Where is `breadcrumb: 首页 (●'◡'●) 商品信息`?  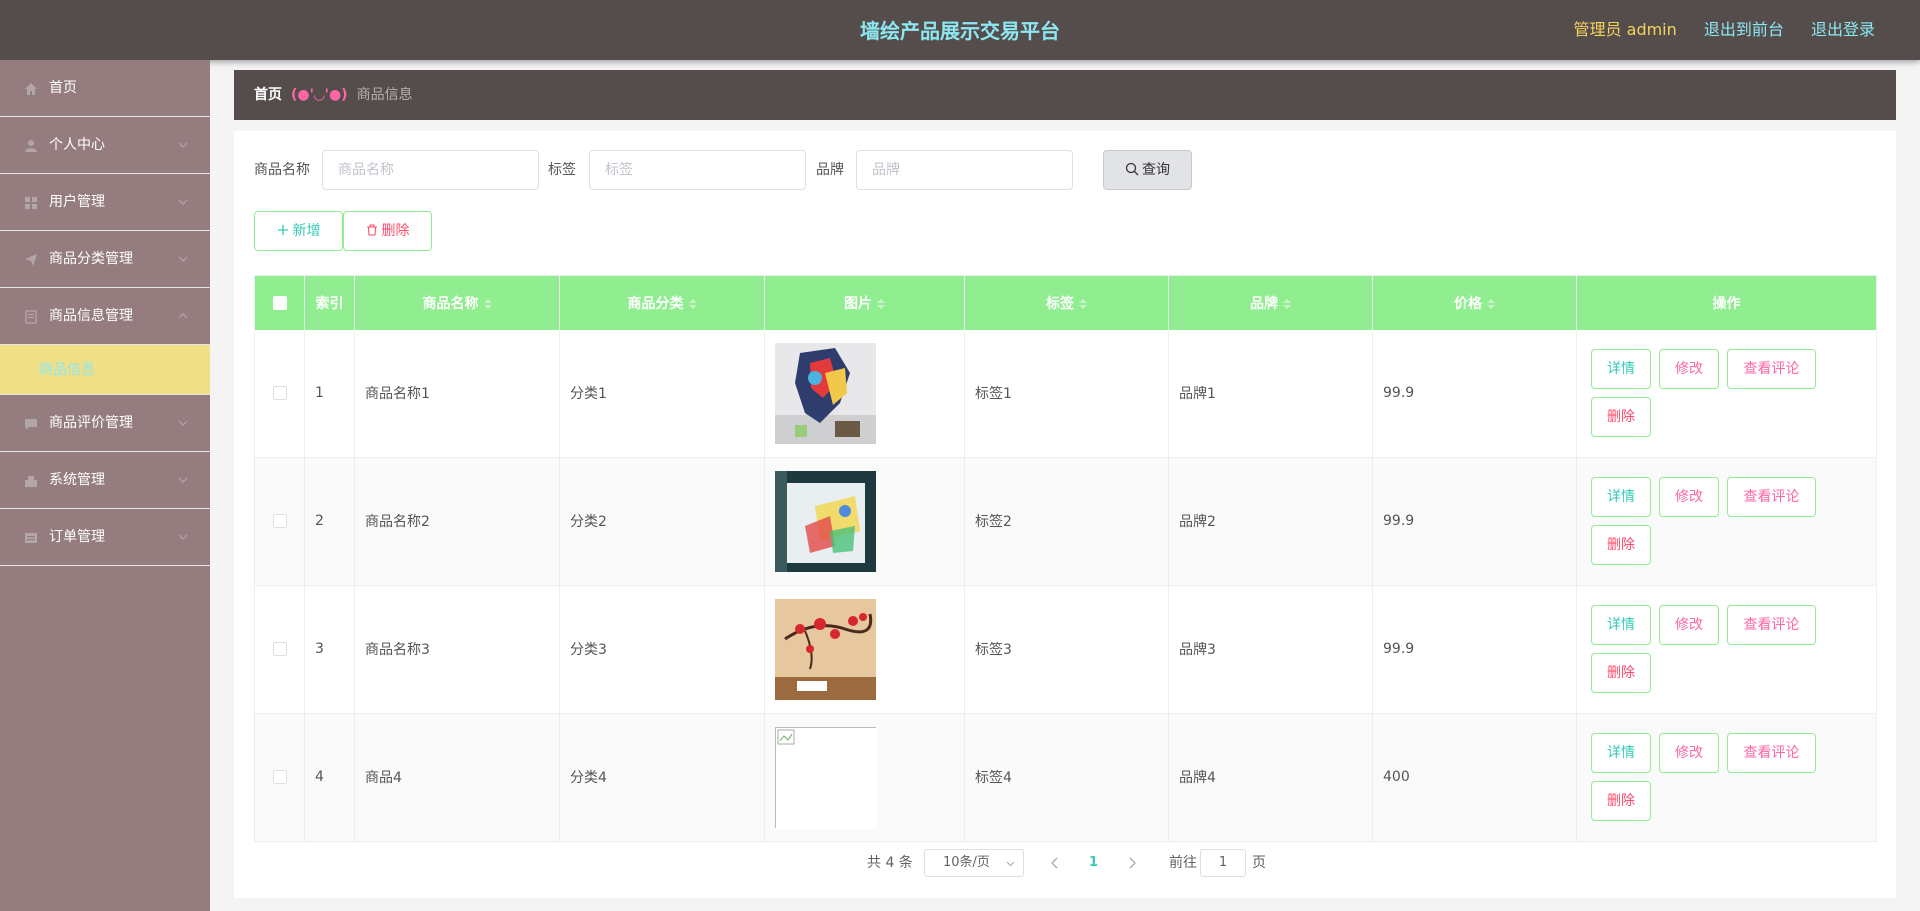 breadcrumb: 首页 (●'◡'●) 商品信息 is located at coordinates (1065, 95).